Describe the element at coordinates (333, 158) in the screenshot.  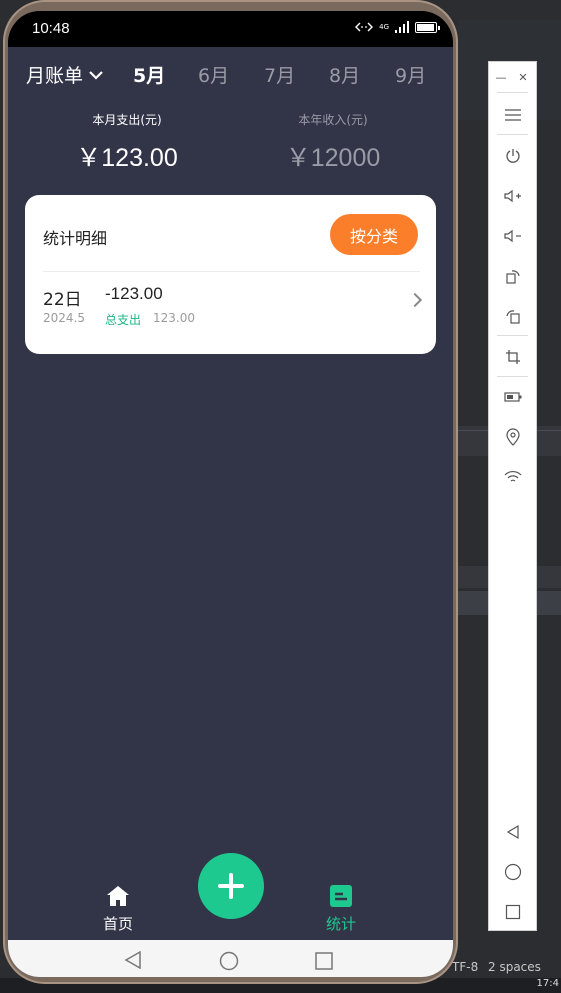
I see `year-income-value: ￥12000` at that location.